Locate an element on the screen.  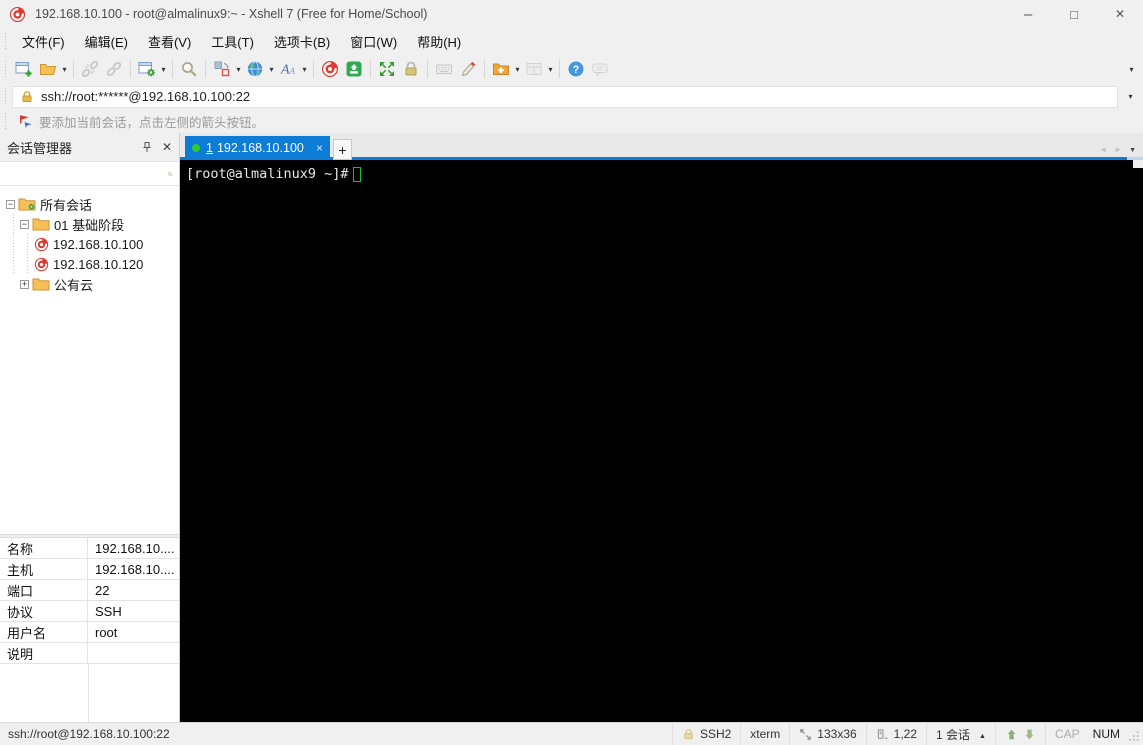
new-session-folder-button is located at coordinates (501, 69).